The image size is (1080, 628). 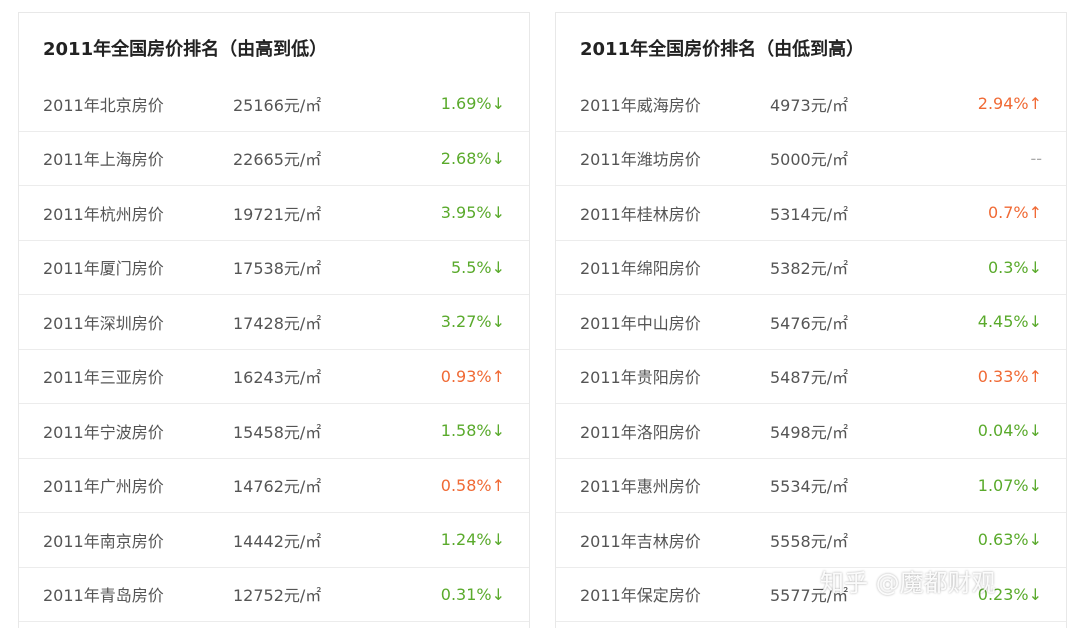 I want to click on change-value: 2.94%↑, so click(x=1009, y=104).